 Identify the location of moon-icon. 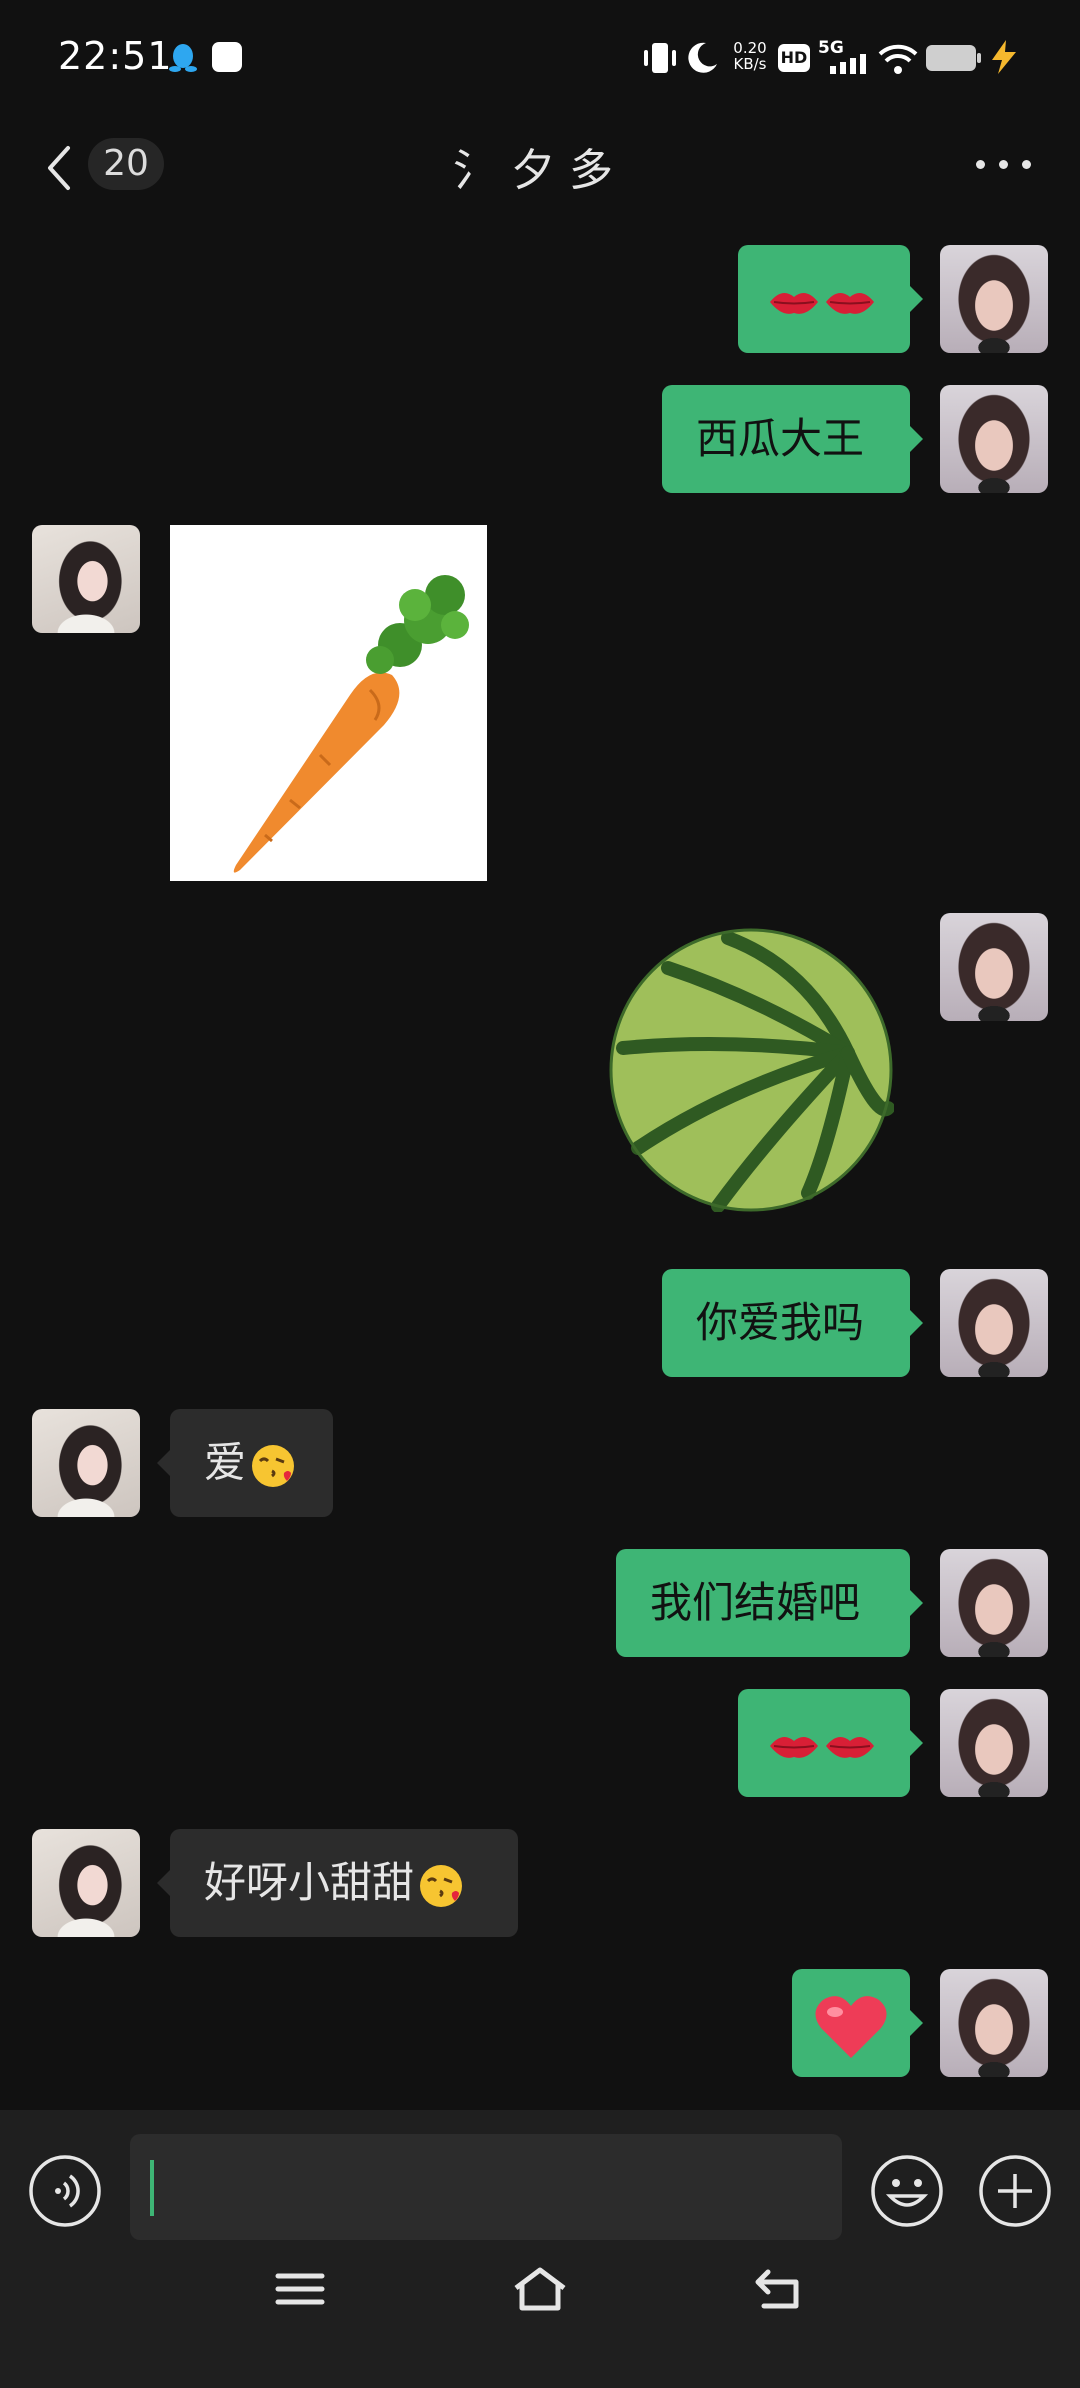
(702, 57).